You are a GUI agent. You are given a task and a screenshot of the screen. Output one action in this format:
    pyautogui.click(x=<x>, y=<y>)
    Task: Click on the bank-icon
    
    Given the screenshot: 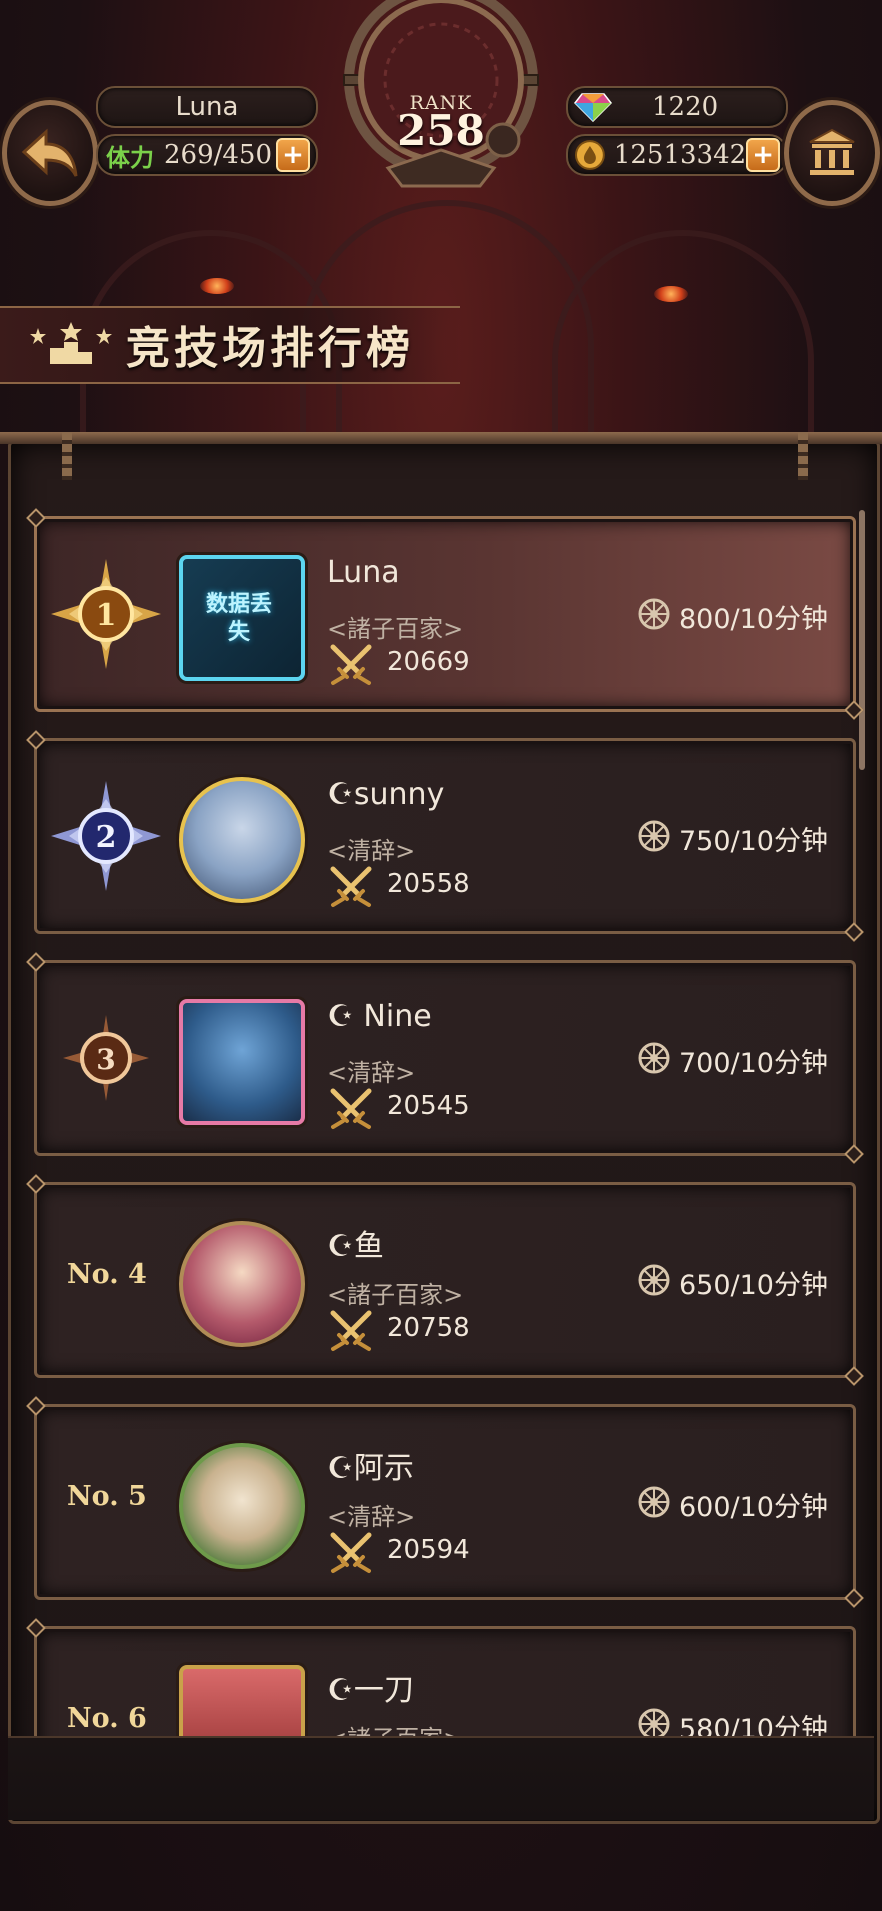 What is the action you would take?
    pyautogui.click(x=832, y=151)
    